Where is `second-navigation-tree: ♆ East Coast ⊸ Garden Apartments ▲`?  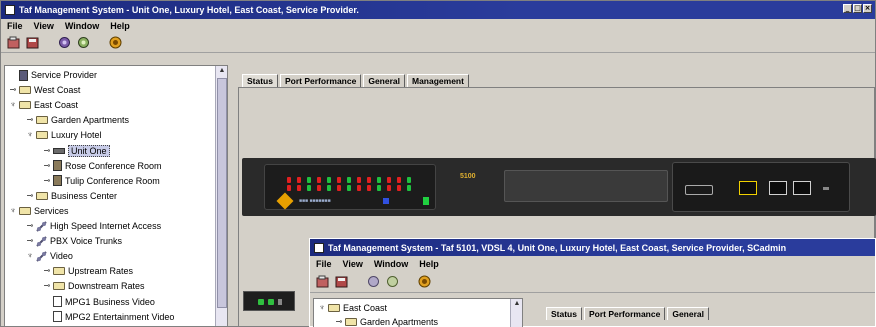
second-navigation-tree: ♆ East Coast ⊸ Garden Apartments ▲ is located at coordinates (418, 312).